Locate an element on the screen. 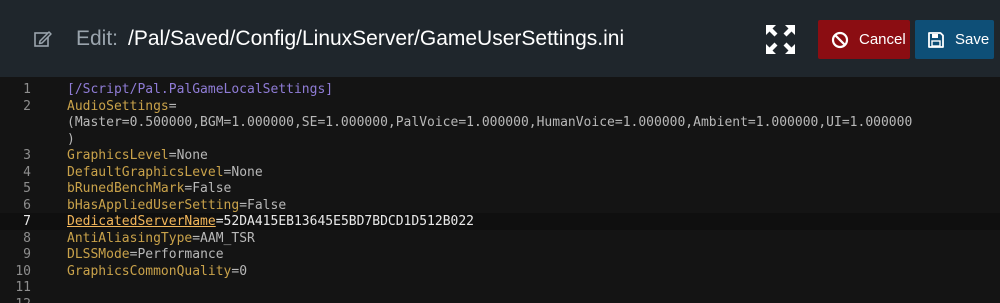 Image resolution: width=1000 pixels, height=303 pixels. line-number: 8 is located at coordinates (27, 238).